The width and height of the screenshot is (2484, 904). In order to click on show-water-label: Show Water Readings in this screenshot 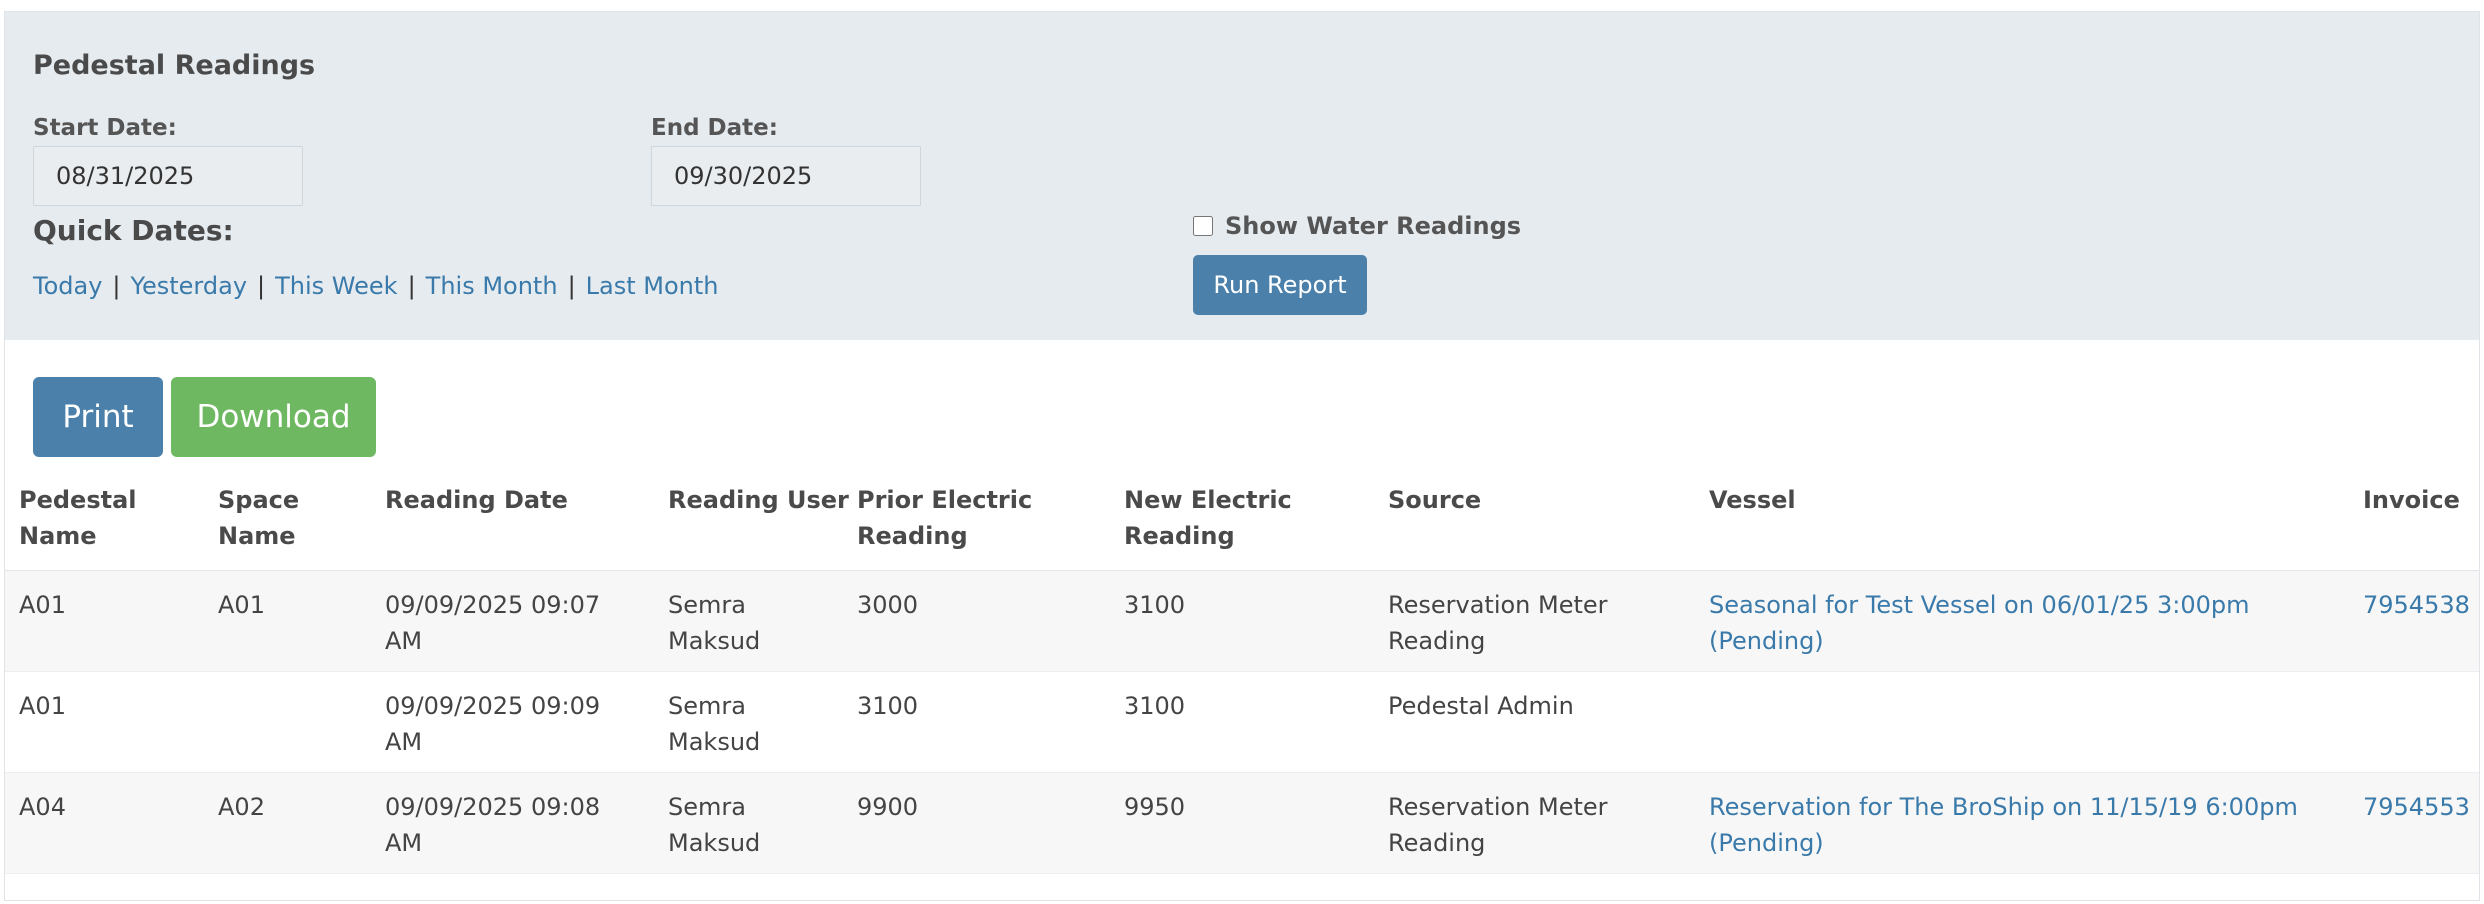, I will do `click(1373, 226)`.